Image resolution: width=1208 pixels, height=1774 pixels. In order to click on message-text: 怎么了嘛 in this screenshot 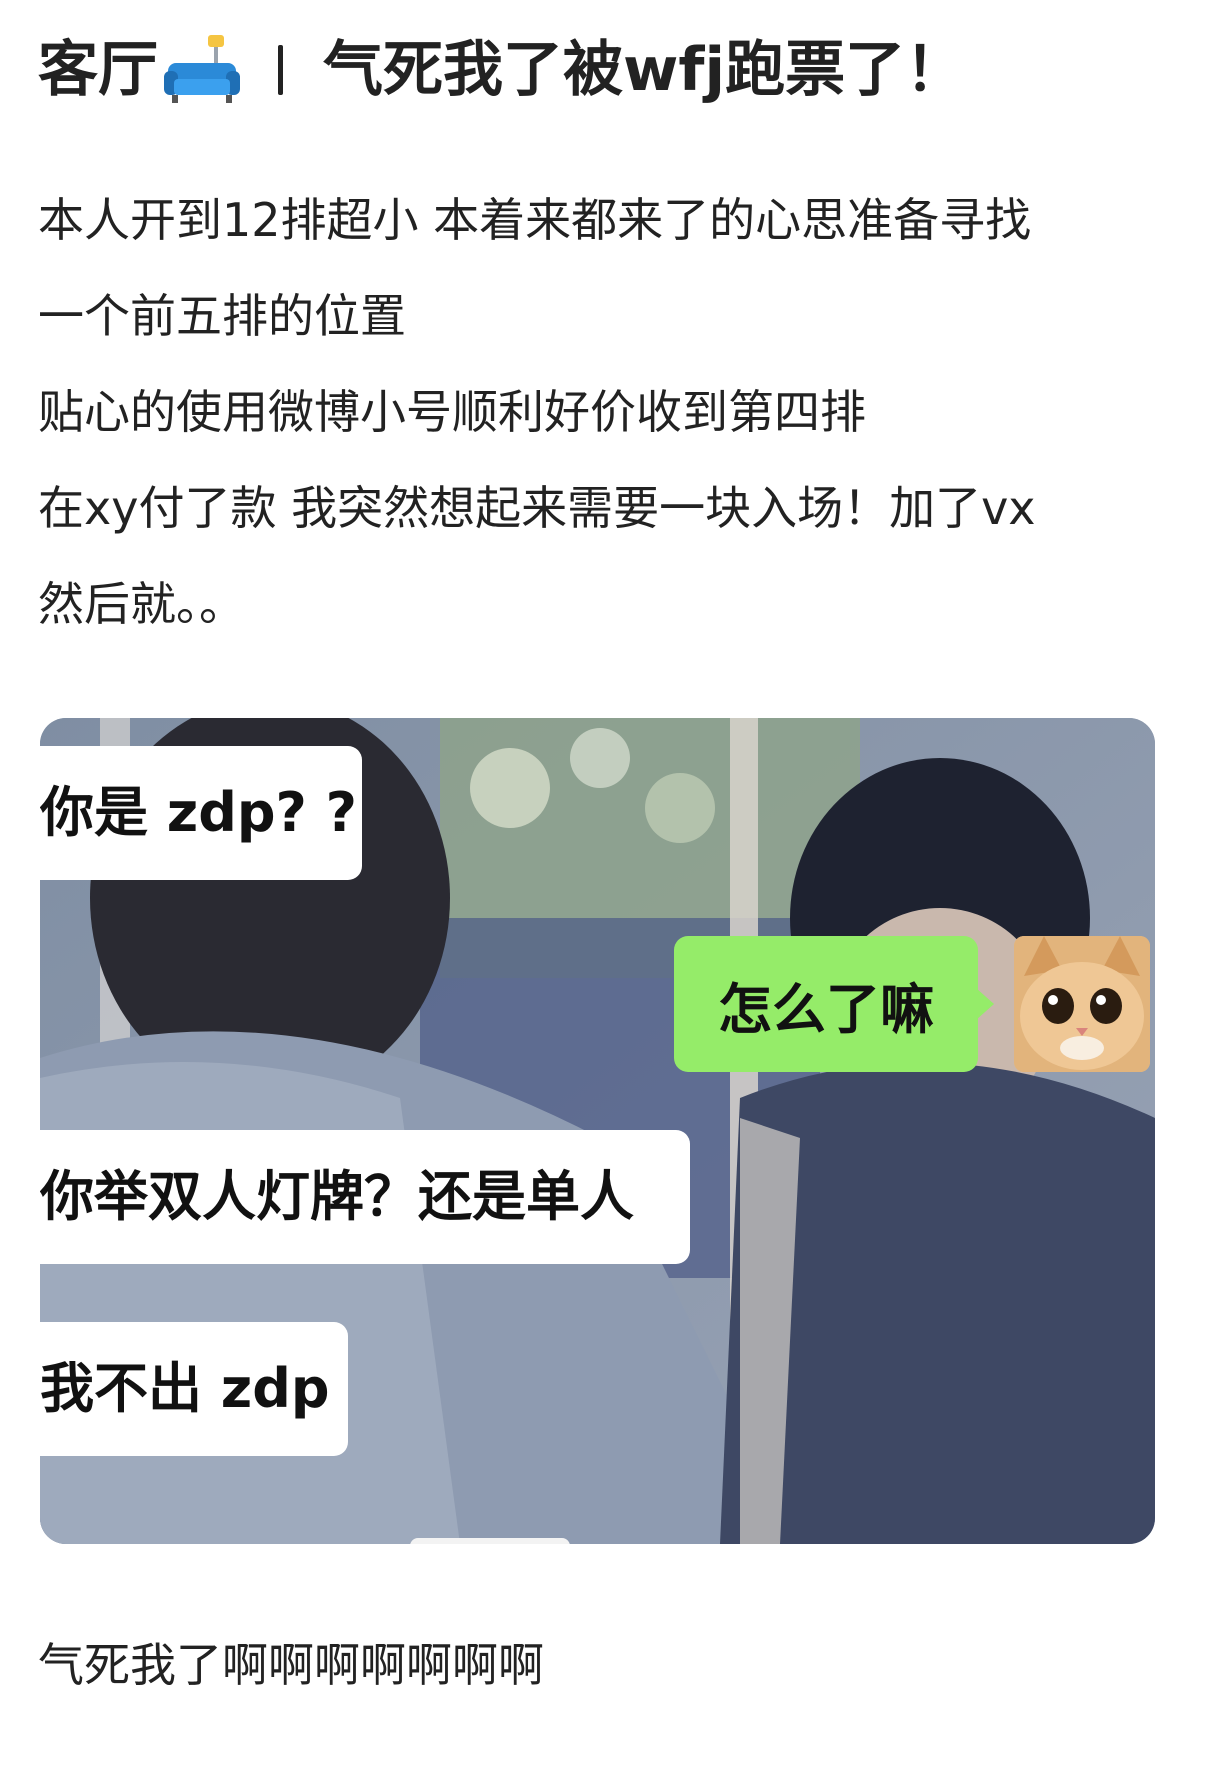, I will do `click(826, 1009)`.